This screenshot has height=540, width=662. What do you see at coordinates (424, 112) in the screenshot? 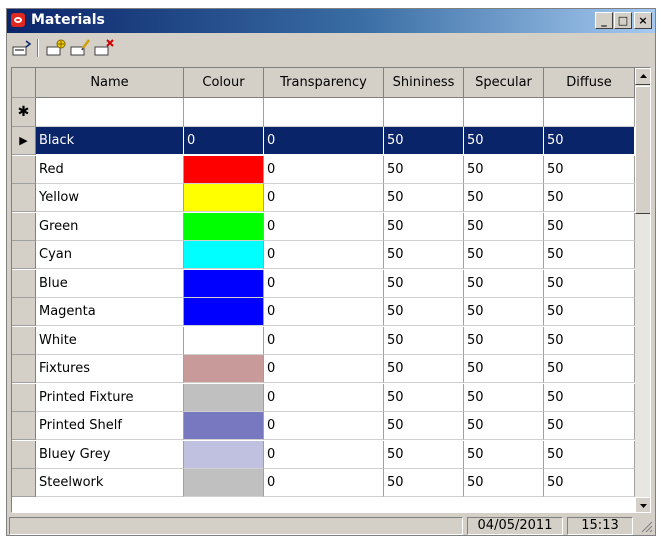
I see `new-row-shininess-cell` at bounding box center [424, 112].